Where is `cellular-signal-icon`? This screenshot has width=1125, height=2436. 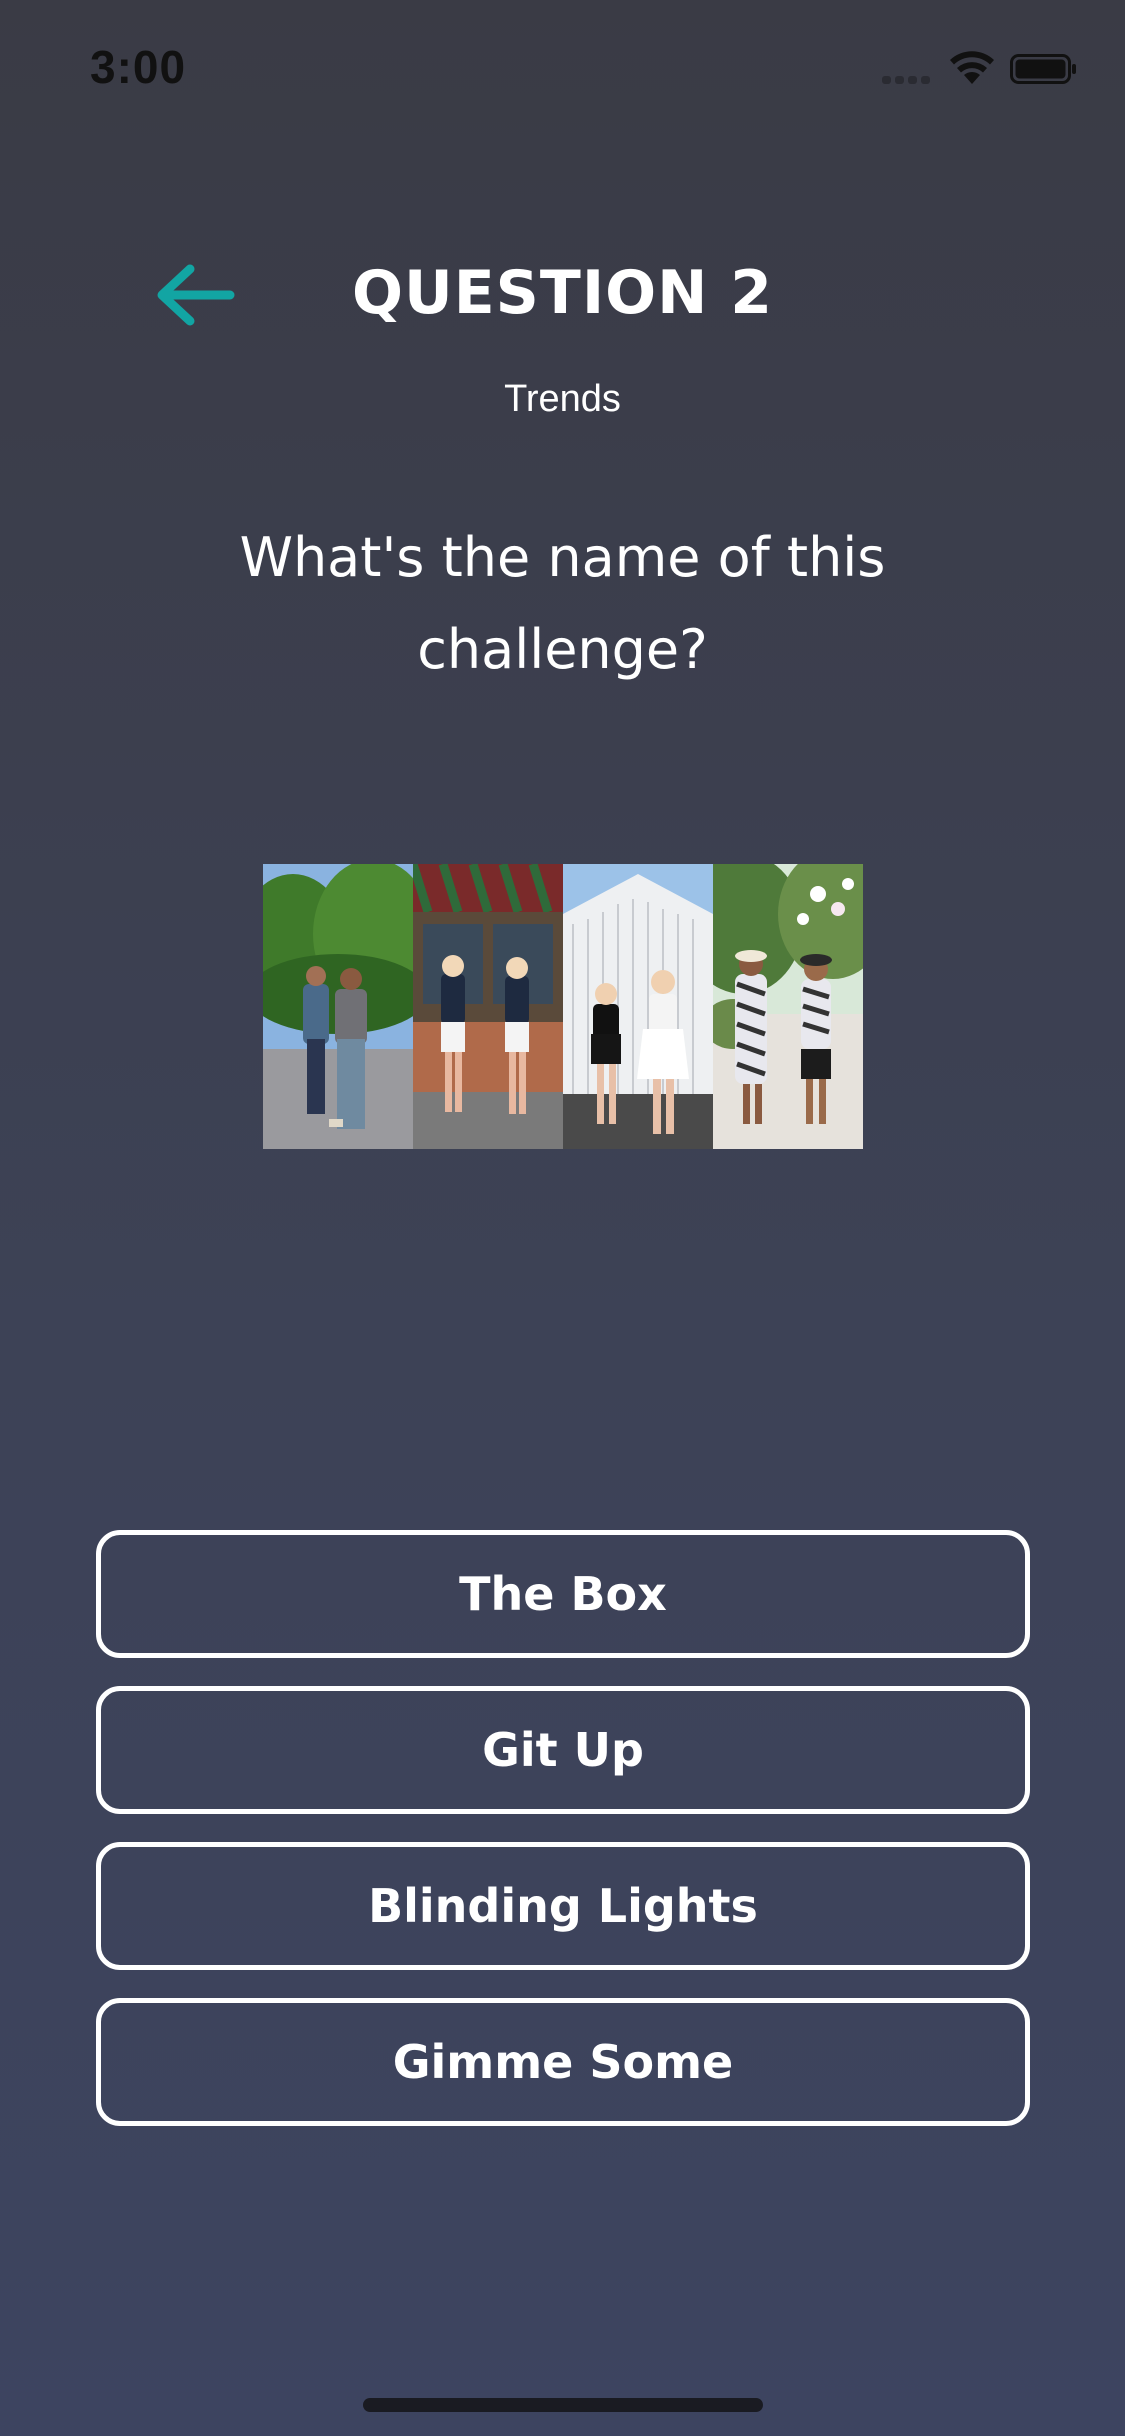
cellular-signal-icon is located at coordinates (907, 80).